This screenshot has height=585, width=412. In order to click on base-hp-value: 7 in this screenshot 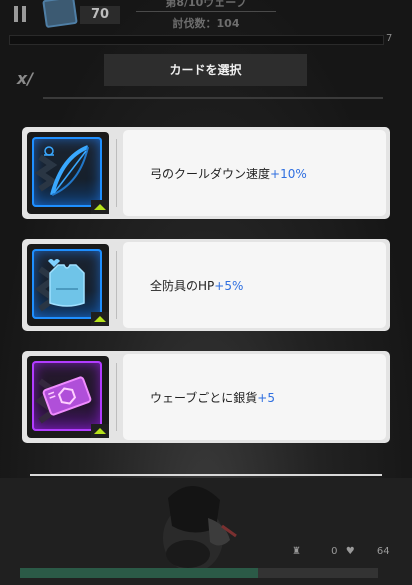, I will do `click(389, 38)`.